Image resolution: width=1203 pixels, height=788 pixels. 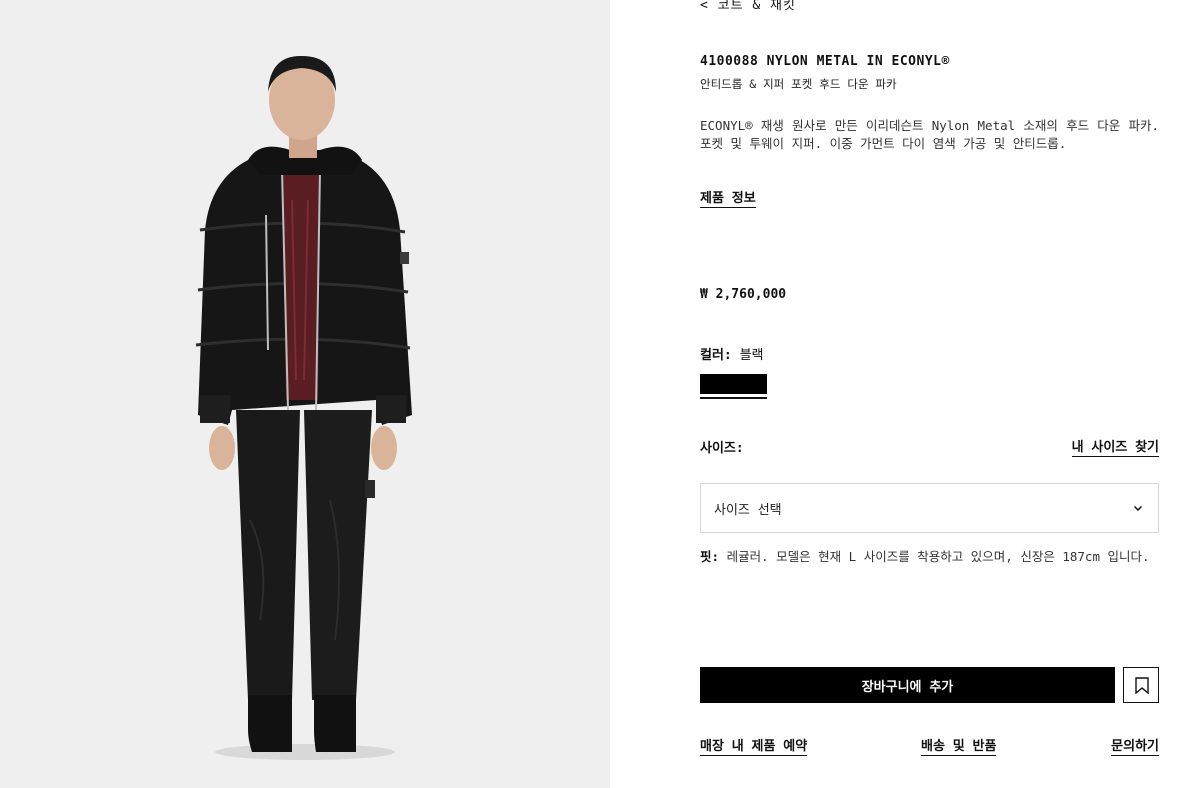 I want to click on bookmark-icon, so click(x=1142, y=685).